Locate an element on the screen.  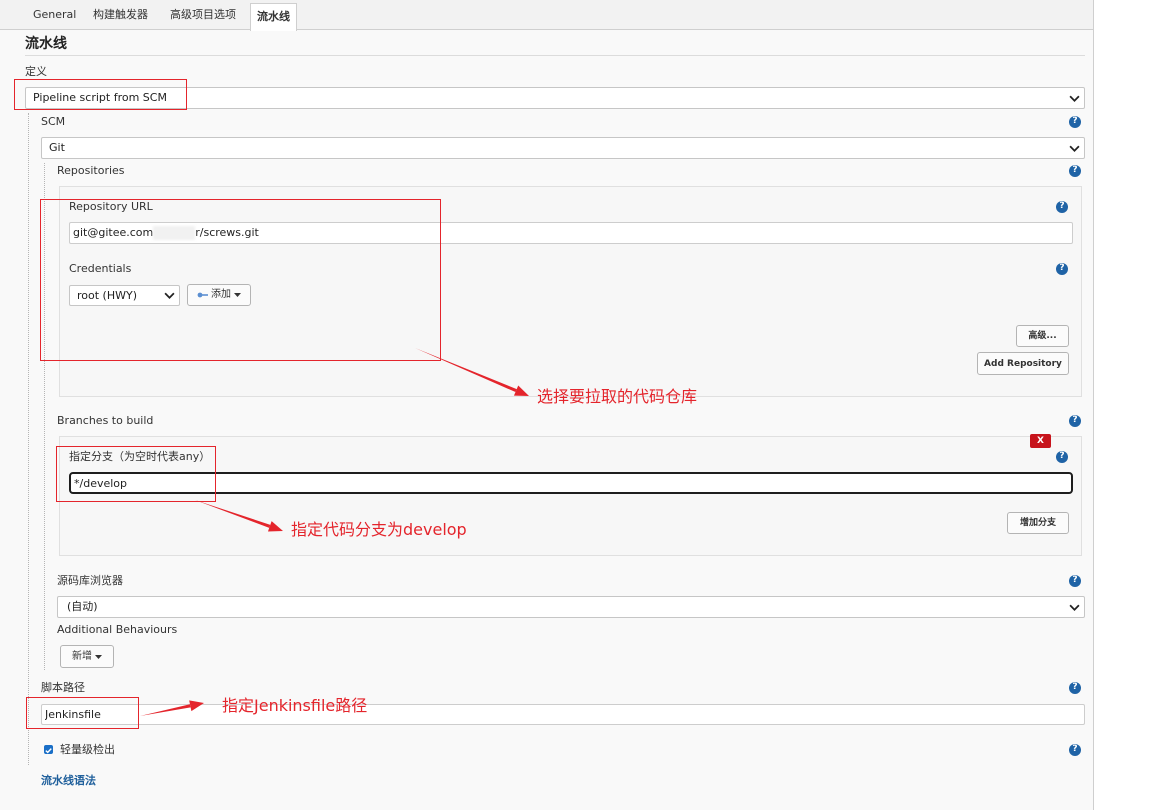
branch-spec-label: 指定分支（为空时代表any） is located at coordinates (140, 456).